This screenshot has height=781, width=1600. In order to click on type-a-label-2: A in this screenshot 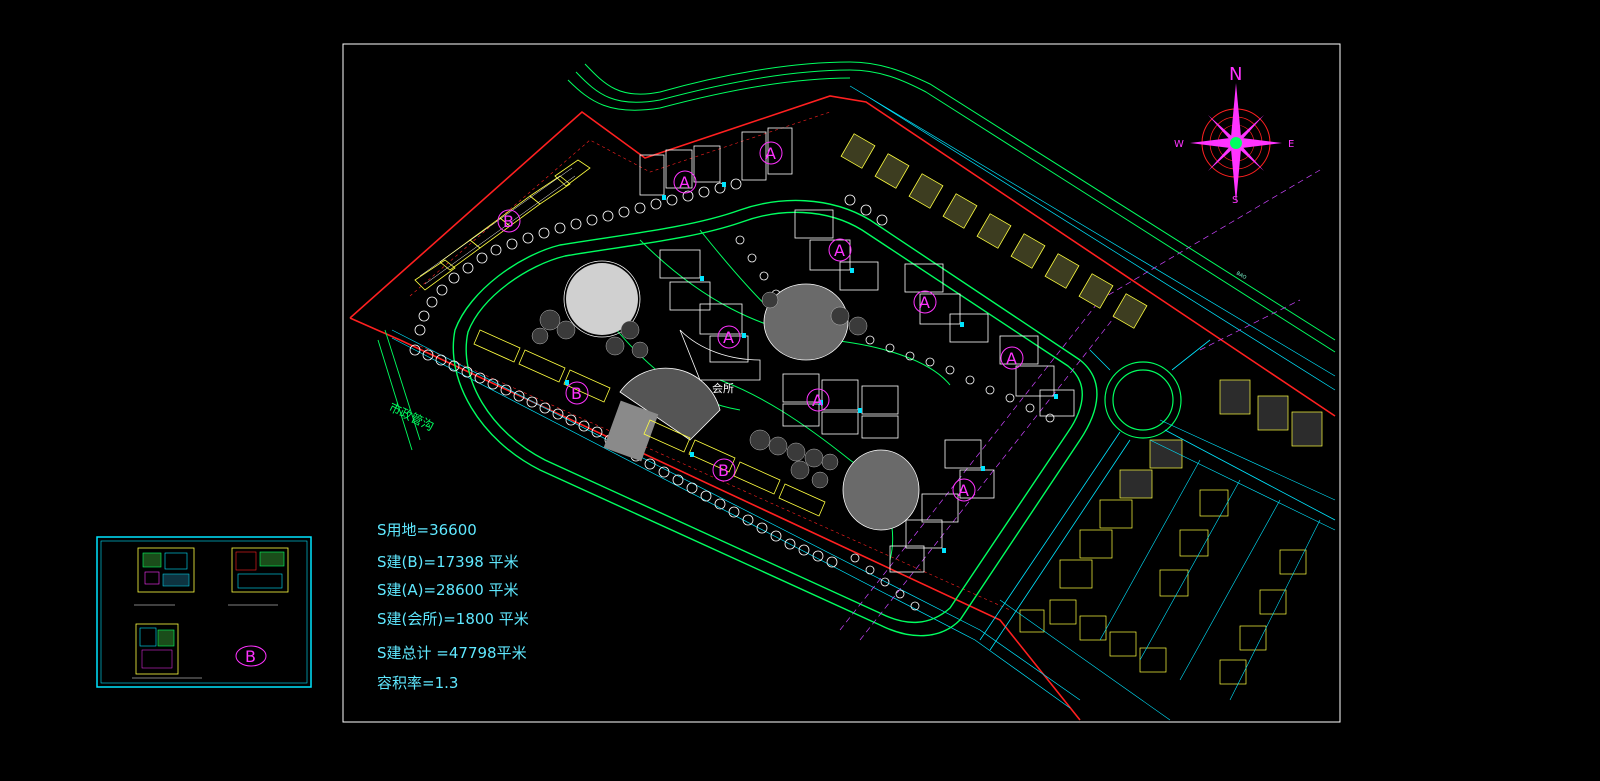, I will do `click(770, 153)`.